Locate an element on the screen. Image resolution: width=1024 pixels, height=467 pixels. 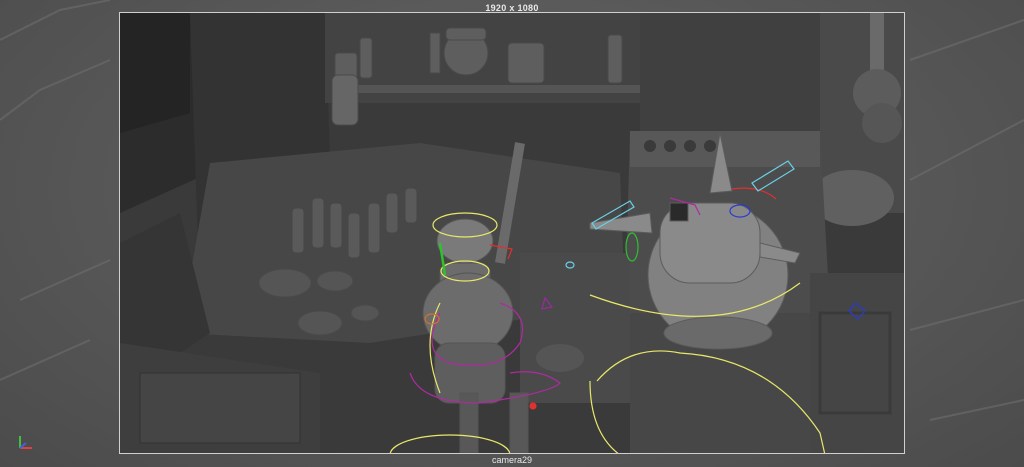
camera-name-label: camera29 is located at coordinates (512, 460).